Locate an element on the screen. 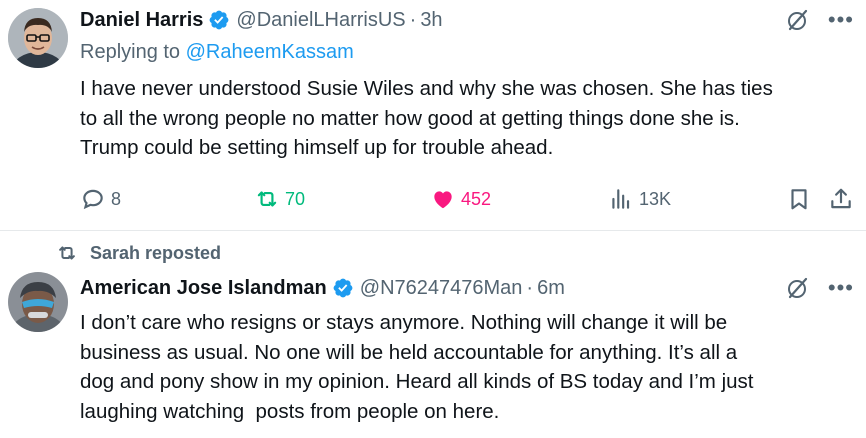  bookmark-button is located at coordinates (801, 199).